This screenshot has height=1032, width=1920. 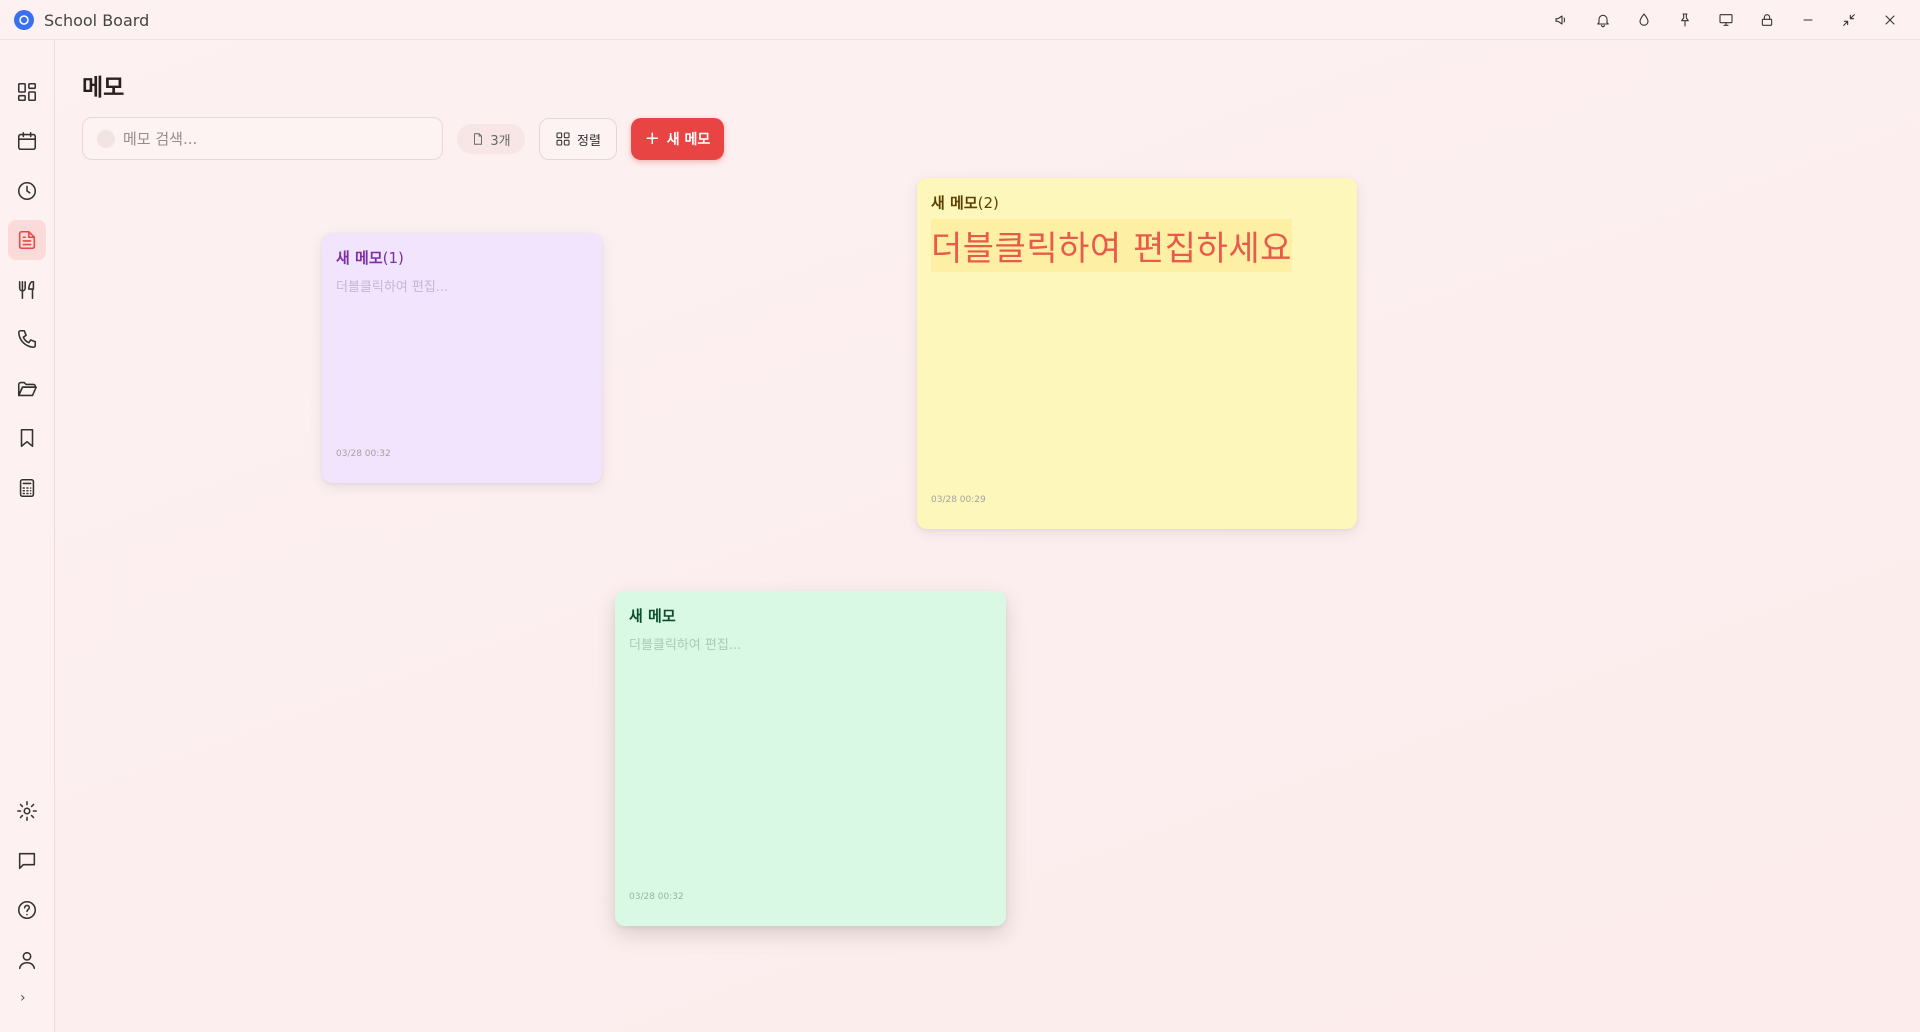 I want to click on sidebar-item-settings, so click(x=27, y=811).